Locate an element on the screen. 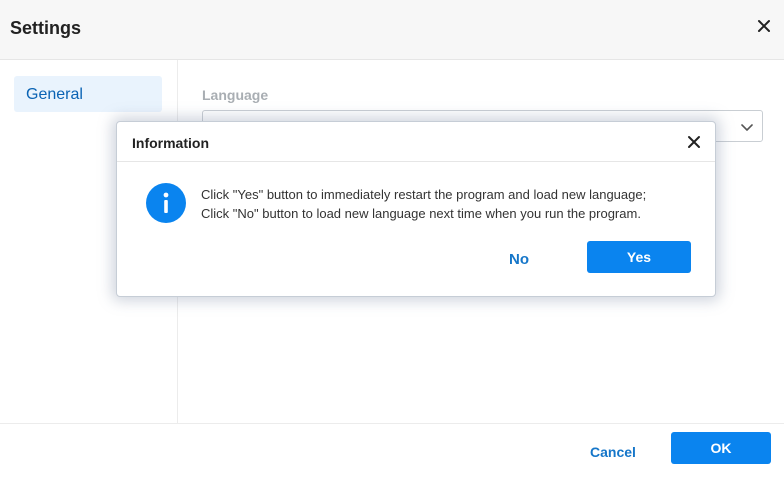 Image resolution: width=784 pixels, height=482 pixels. dialog-title: Information is located at coordinates (170, 143).